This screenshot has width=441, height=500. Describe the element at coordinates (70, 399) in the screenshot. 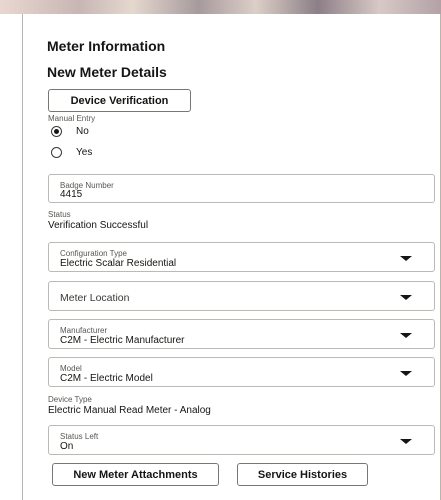

I see `device-type-label: Device Type` at that location.